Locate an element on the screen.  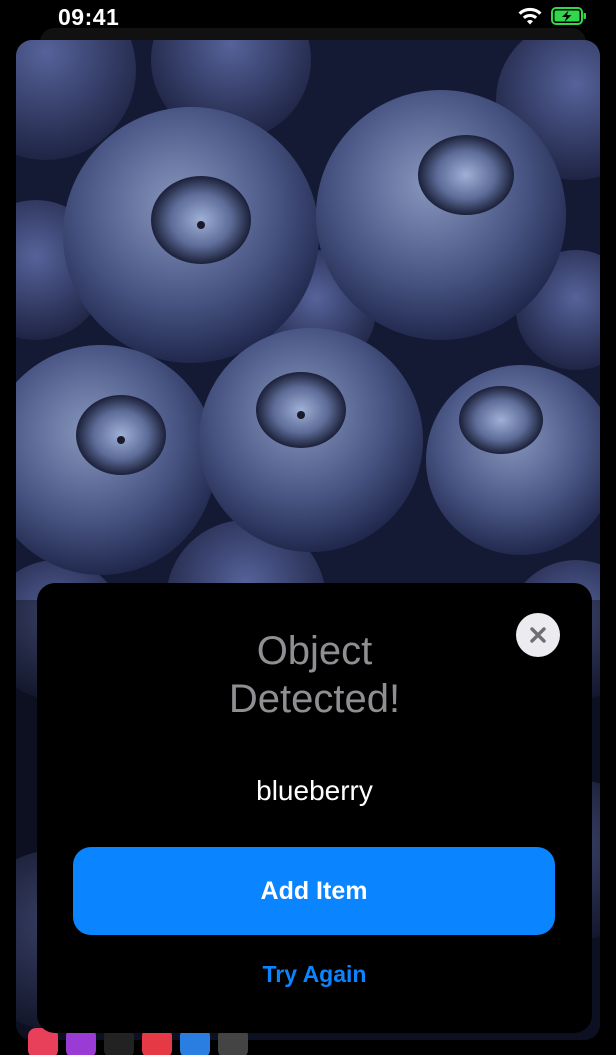
wifi-icon is located at coordinates (530, 16).